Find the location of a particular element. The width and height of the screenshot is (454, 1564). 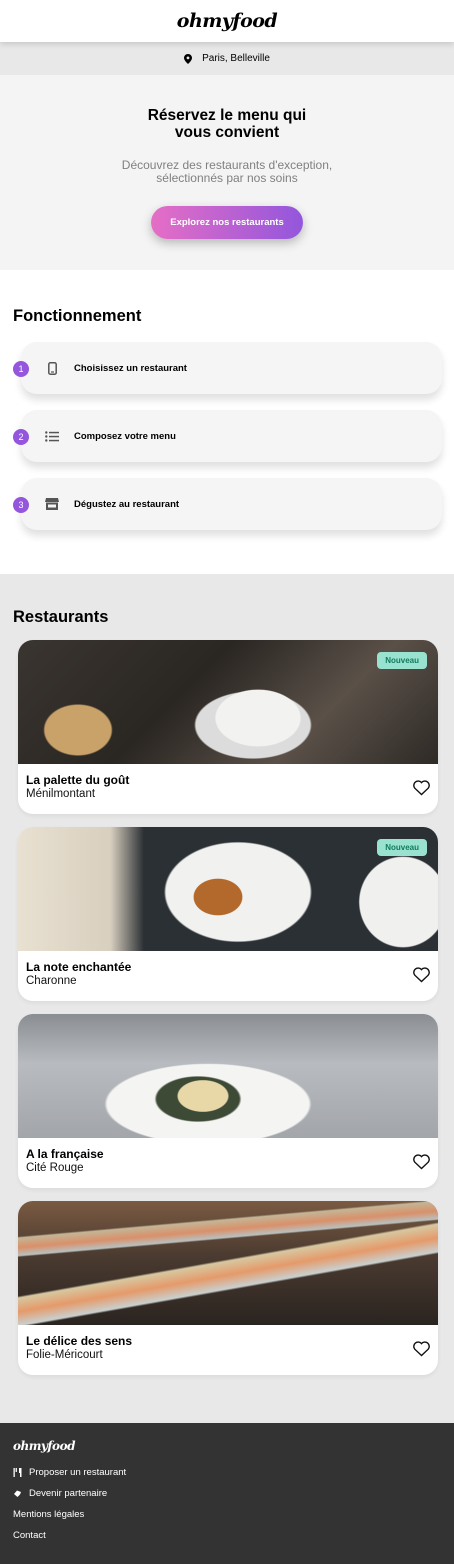

hero-title: Réservez le menu qui vous convient is located at coordinates (227, 124).